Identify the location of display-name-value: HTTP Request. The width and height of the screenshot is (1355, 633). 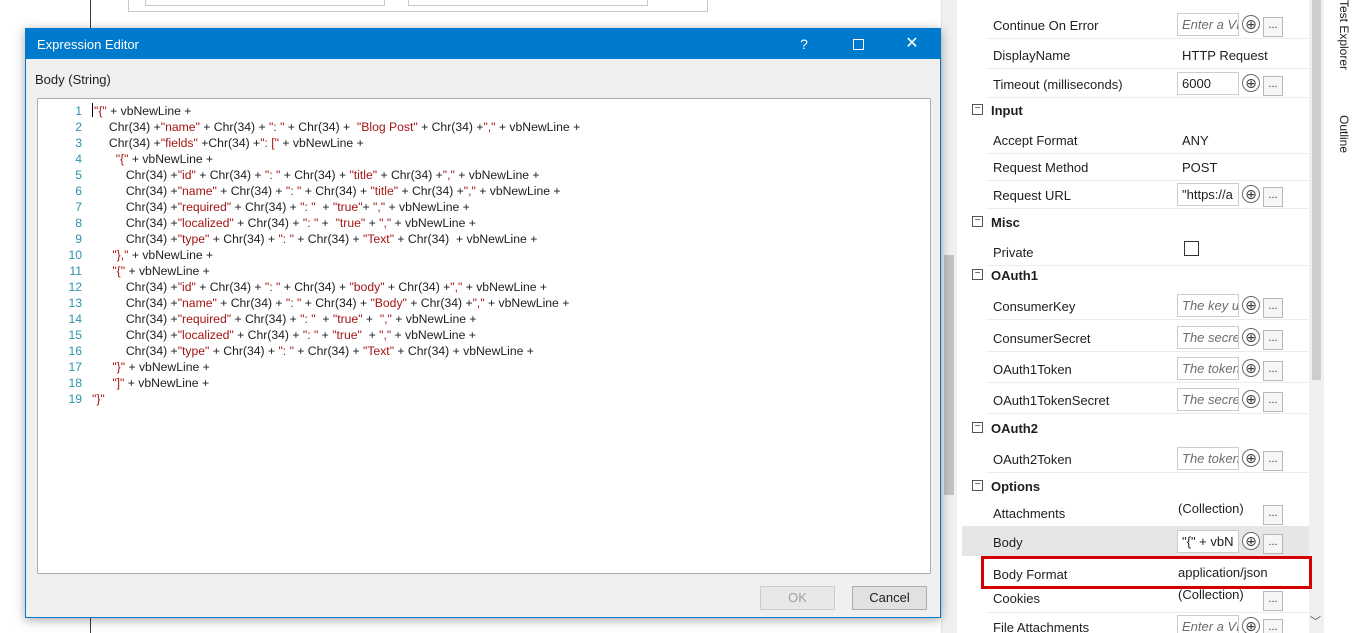
(1225, 55).